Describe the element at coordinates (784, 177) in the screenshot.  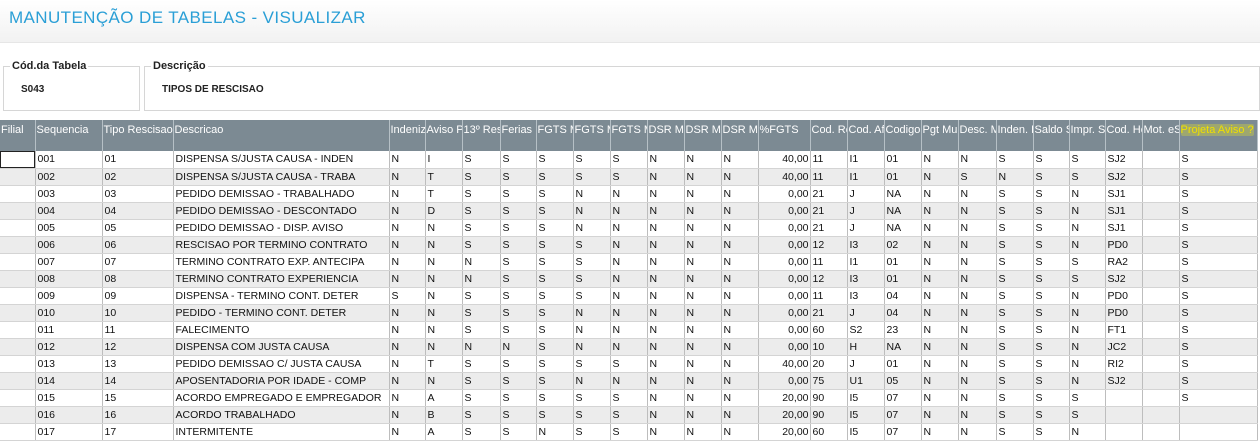
I see `table-cell: 40,00` at that location.